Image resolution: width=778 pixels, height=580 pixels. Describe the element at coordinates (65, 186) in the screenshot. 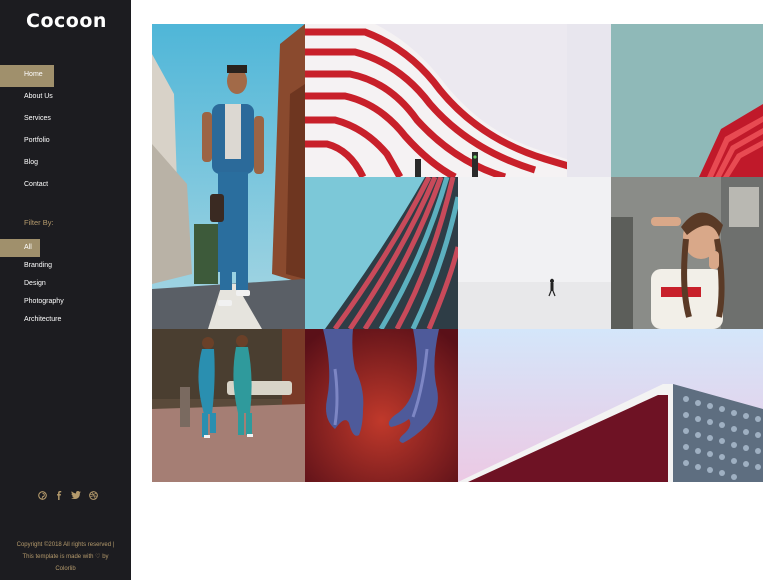

I see `nav-item-contact: Contact` at that location.